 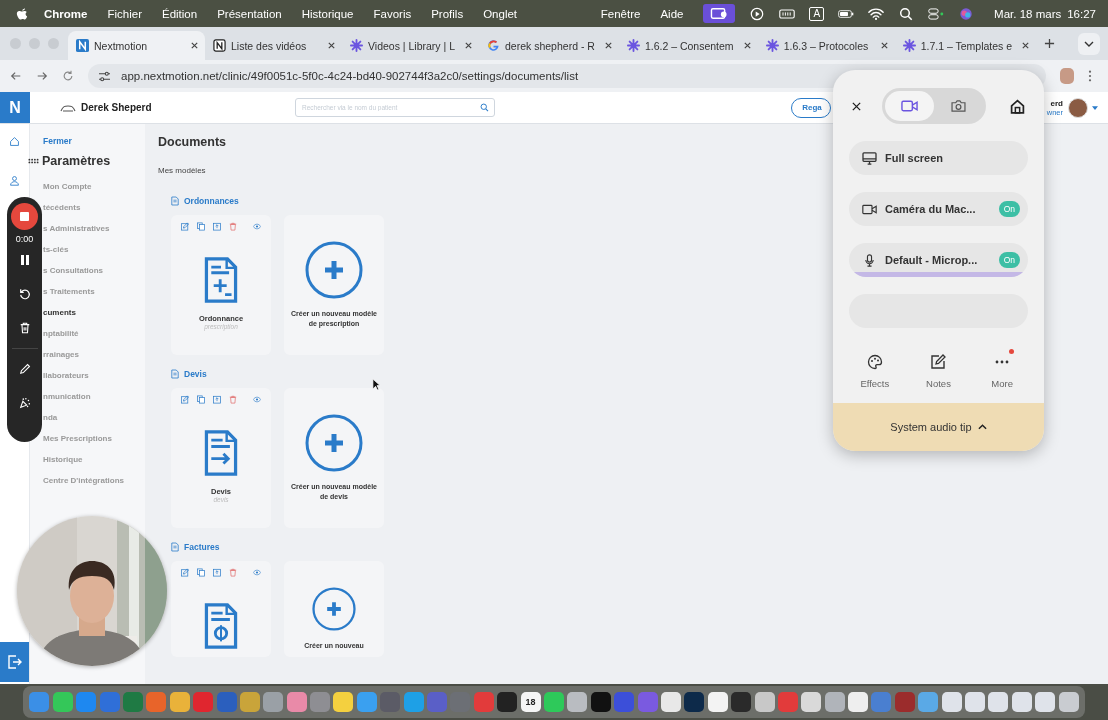 I want to click on screen-recording-icon, so click(x=719, y=13).